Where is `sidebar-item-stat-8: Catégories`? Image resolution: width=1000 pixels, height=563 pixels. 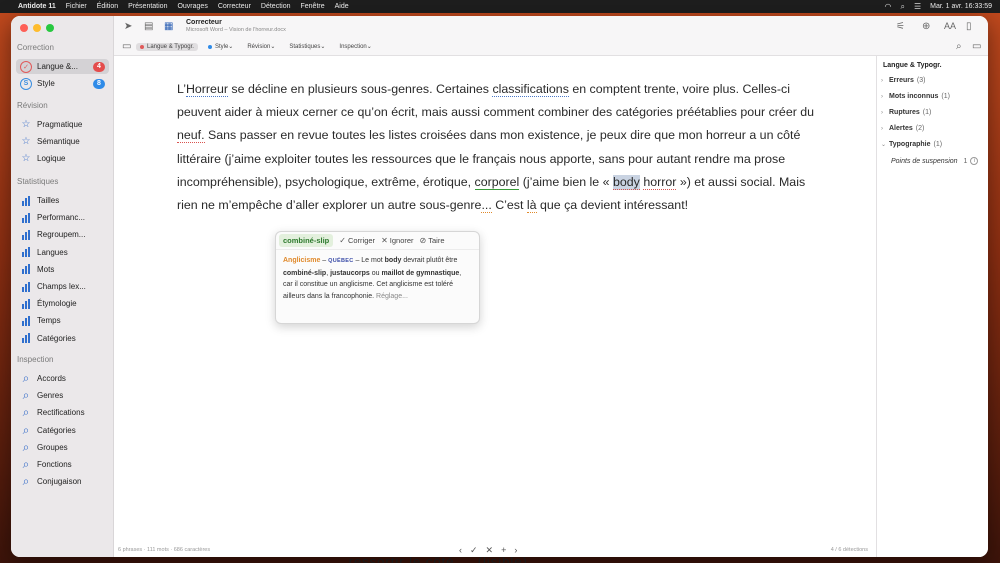
sidebar-item-stat-8: Catégories is located at coordinates (62, 338).